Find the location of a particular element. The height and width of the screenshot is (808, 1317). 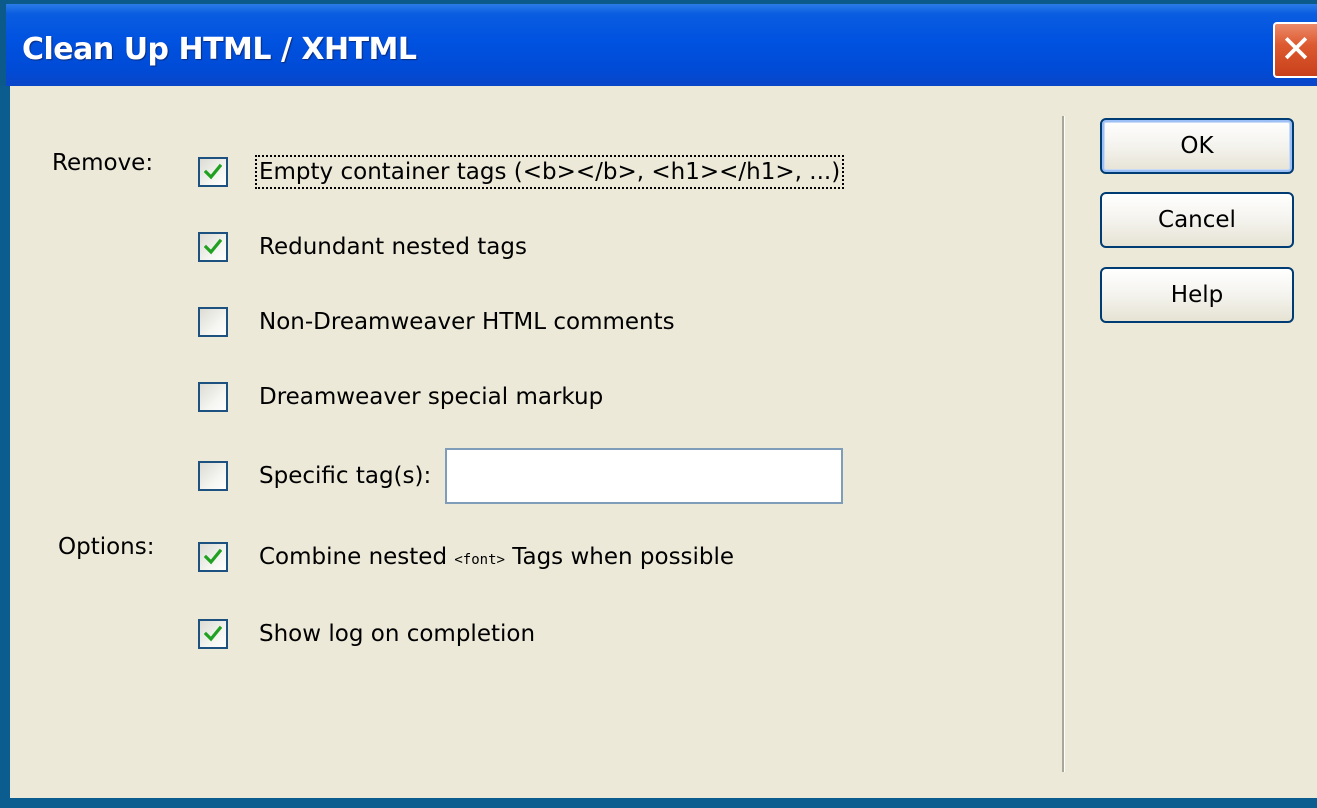

options-combine-font-row: Combine nested <font> Tags when possible is located at coordinates (467, 557).